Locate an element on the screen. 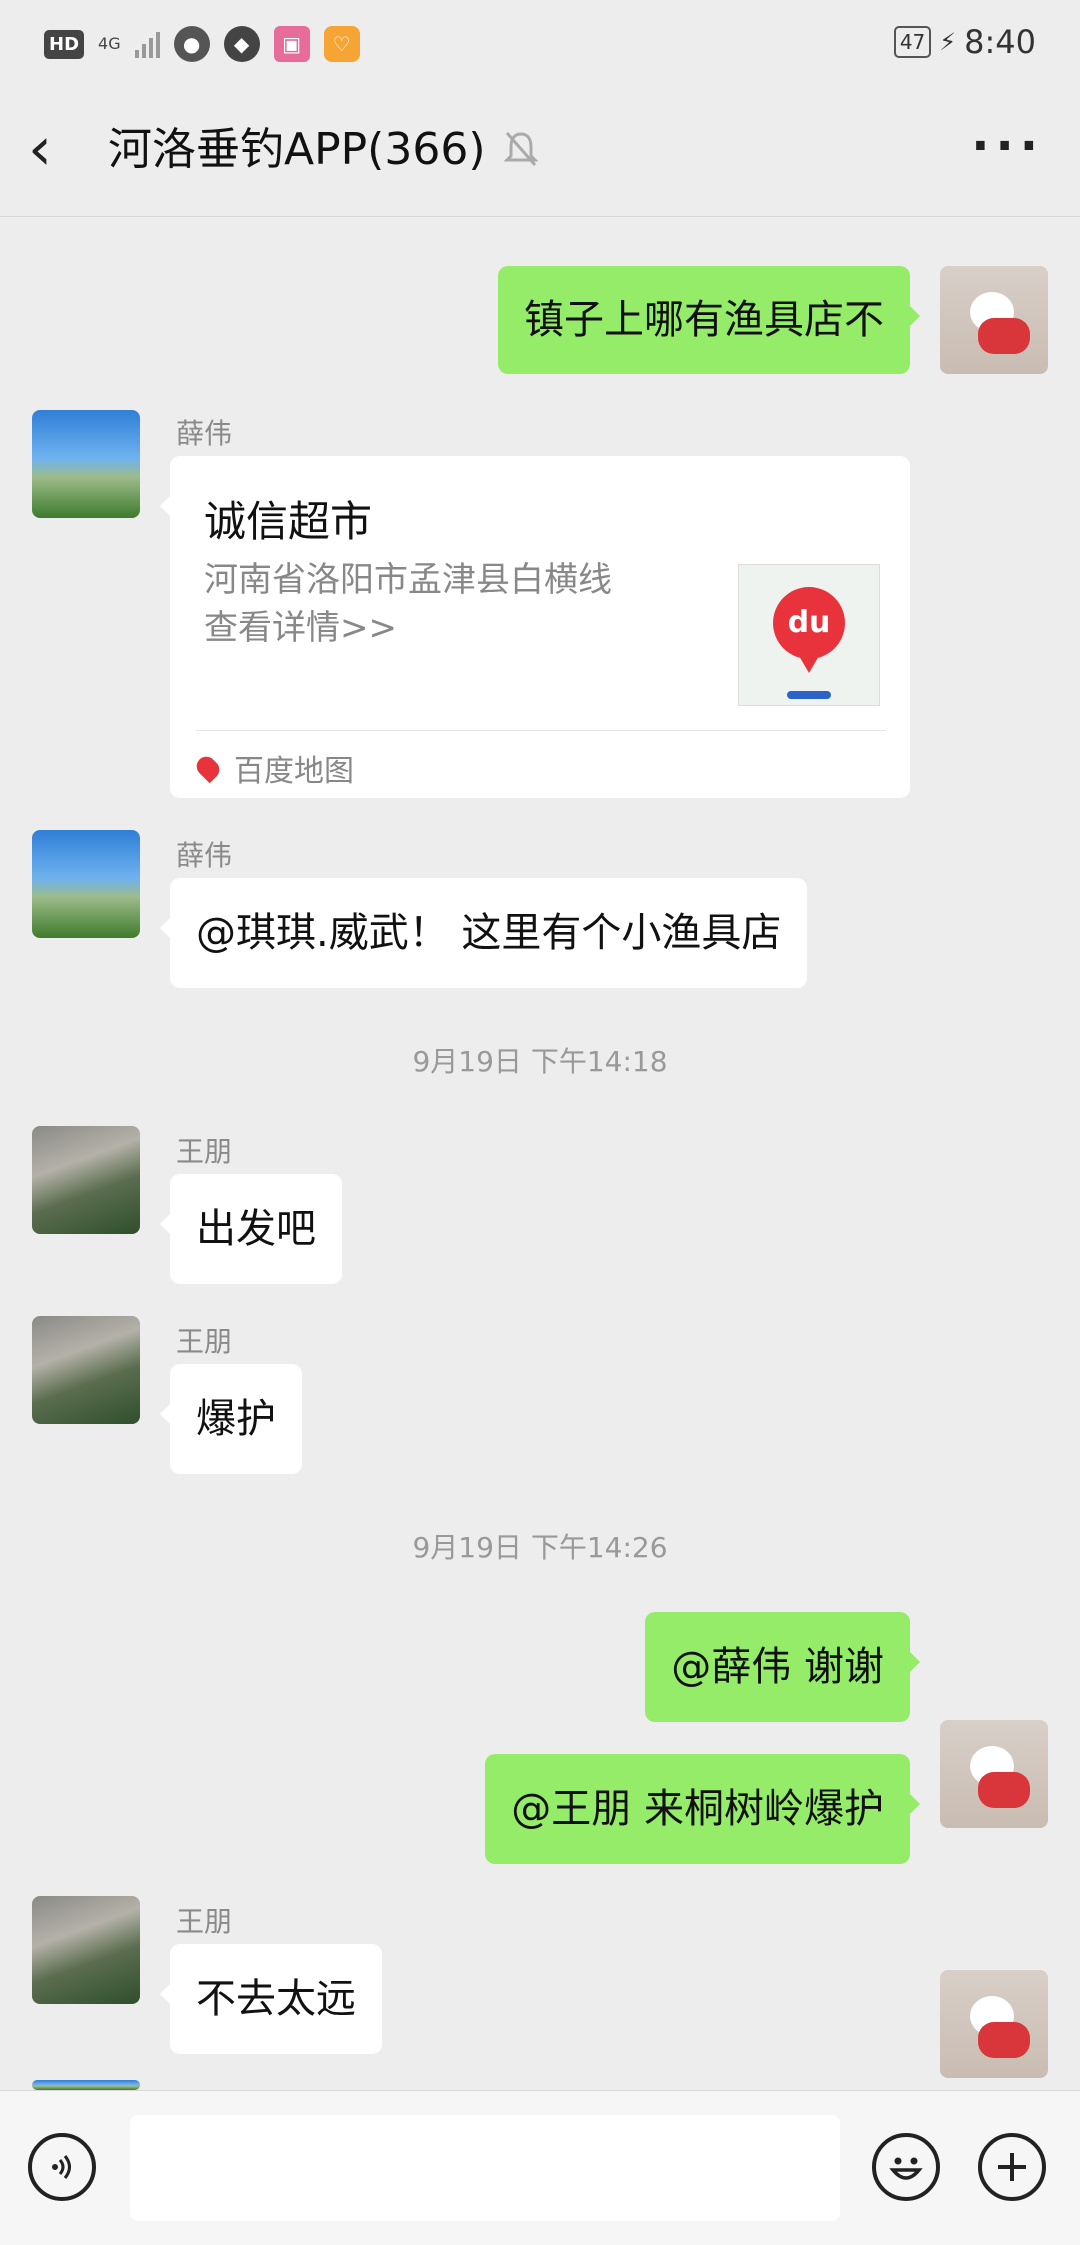  input-bar is located at coordinates (540, 2167).